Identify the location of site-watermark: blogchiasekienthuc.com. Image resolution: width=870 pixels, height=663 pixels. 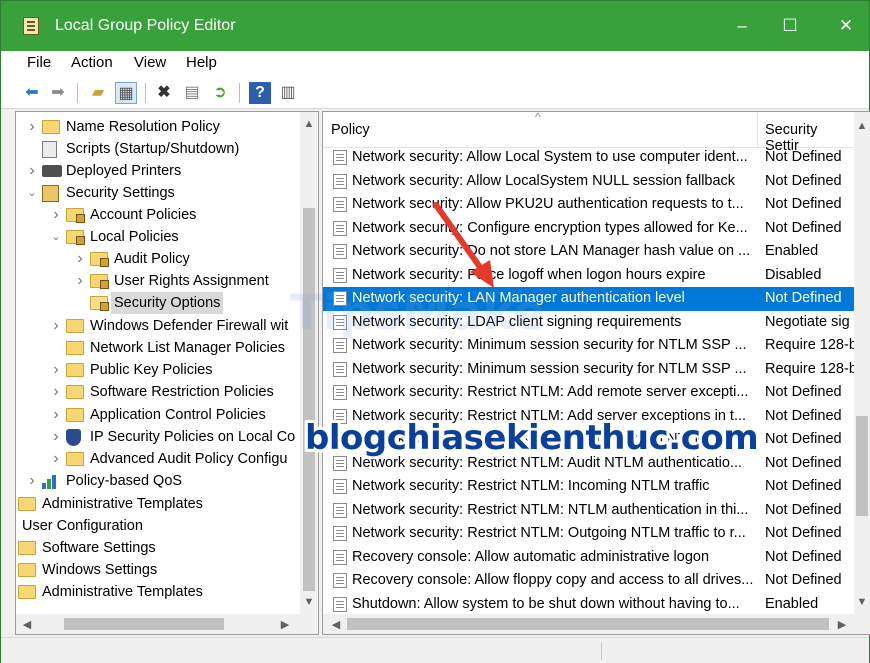
(532, 438).